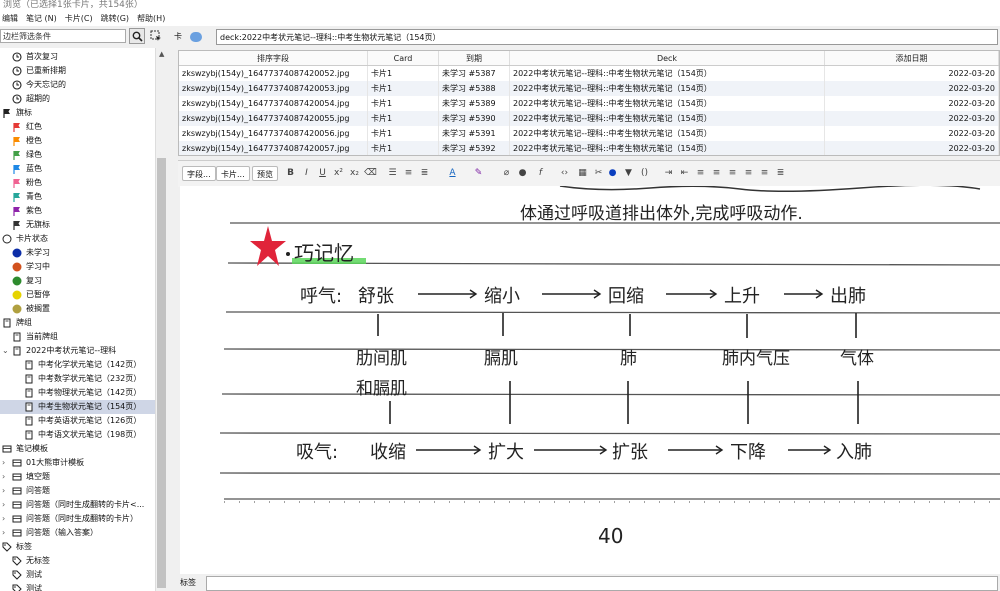 The height and width of the screenshot is (591, 1000). Describe the element at coordinates (452, 173) in the screenshot. I see `text-color-icon: A` at that location.